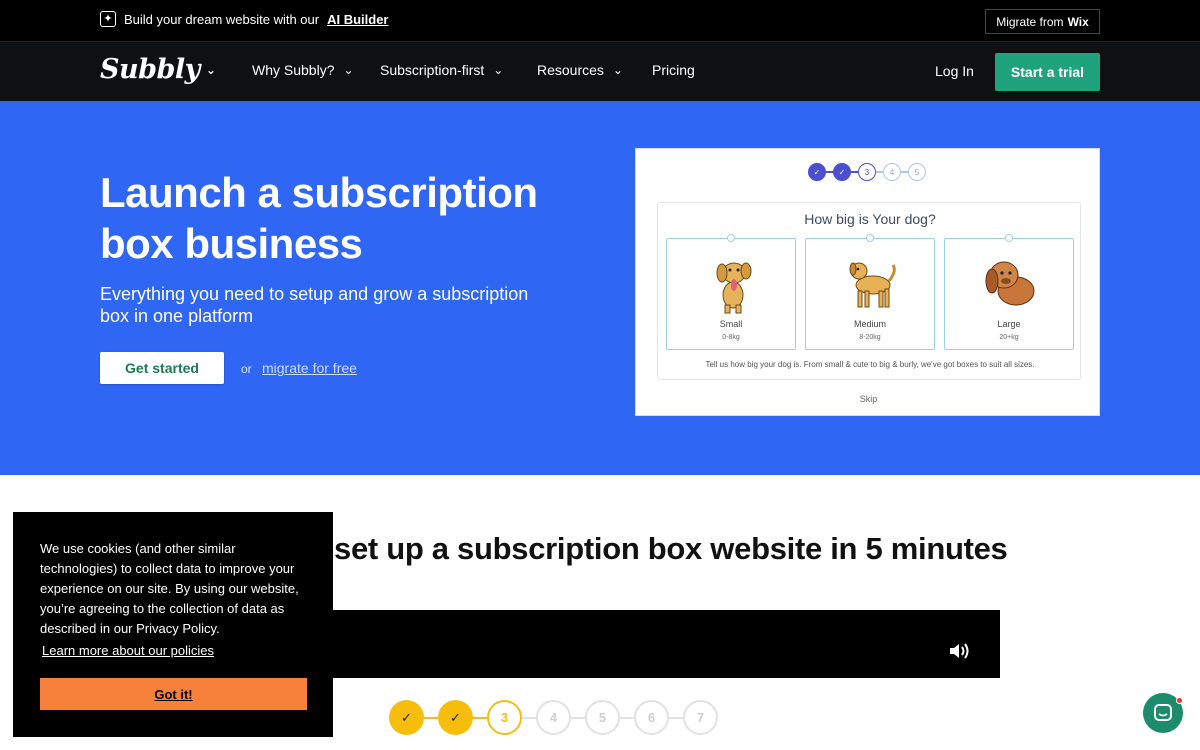 Image resolution: width=1200 pixels, height=750 pixels. I want to click on start-trial-button: Start a trial, so click(1047, 72).